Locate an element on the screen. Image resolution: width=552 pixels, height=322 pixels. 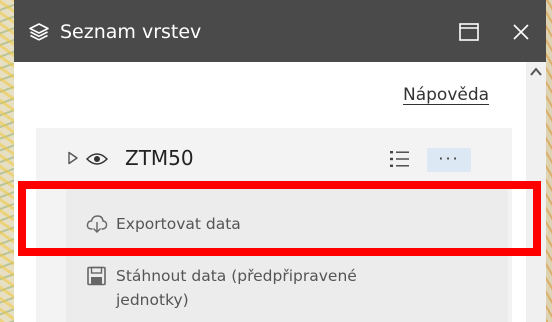
more-options-label: ··· is located at coordinates (449, 158).